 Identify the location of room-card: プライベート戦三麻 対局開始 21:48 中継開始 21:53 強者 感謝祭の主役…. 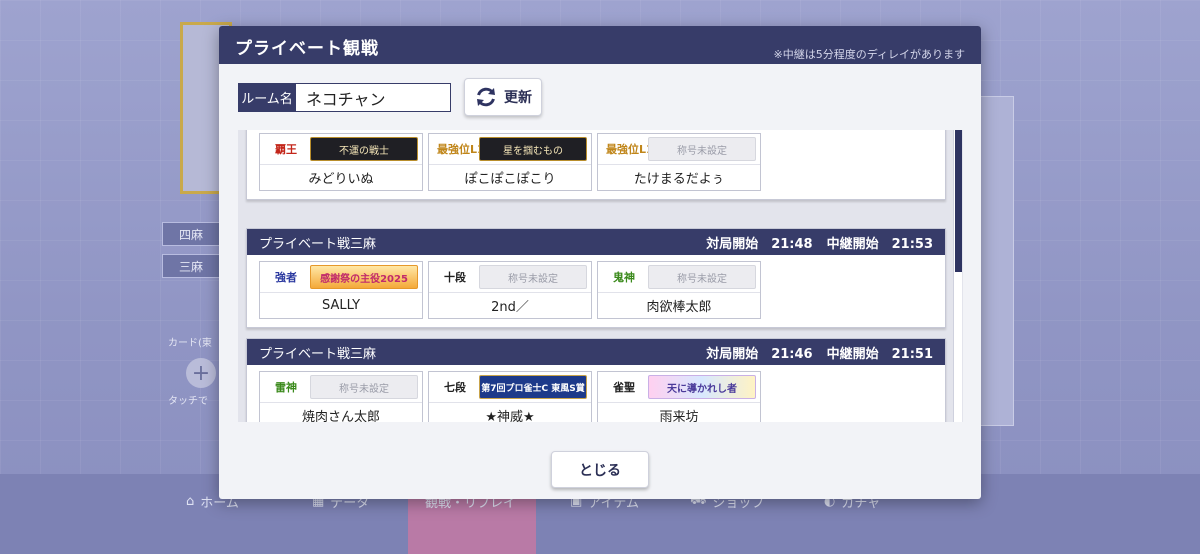
(596, 278).